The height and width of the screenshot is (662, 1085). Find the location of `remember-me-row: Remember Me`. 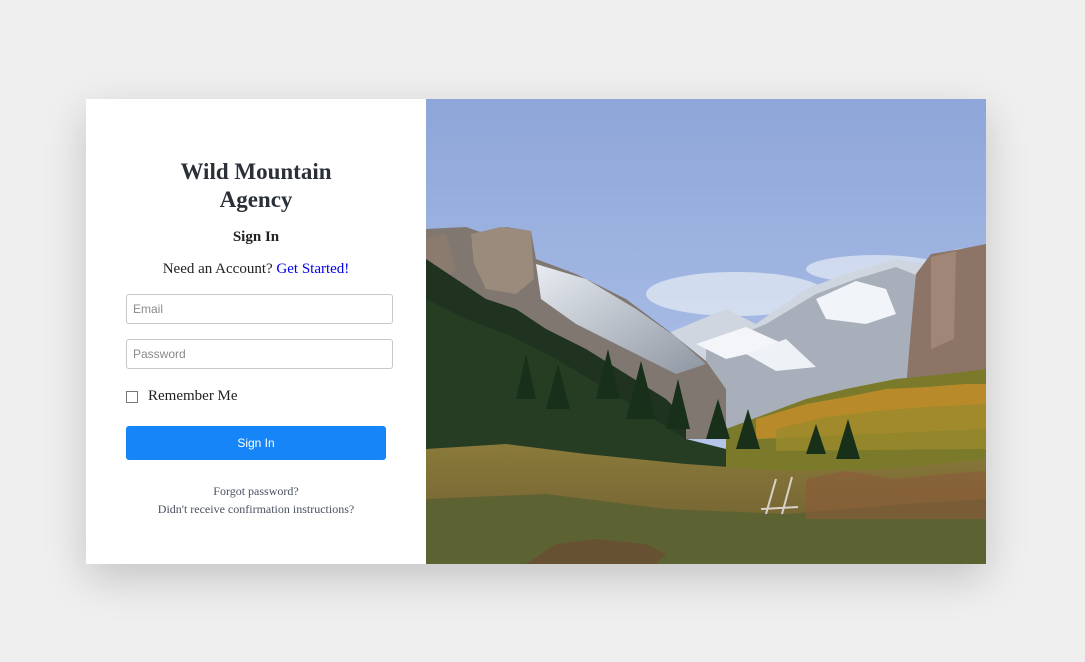

remember-me-row: Remember Me is located at coordinates (182, 396).